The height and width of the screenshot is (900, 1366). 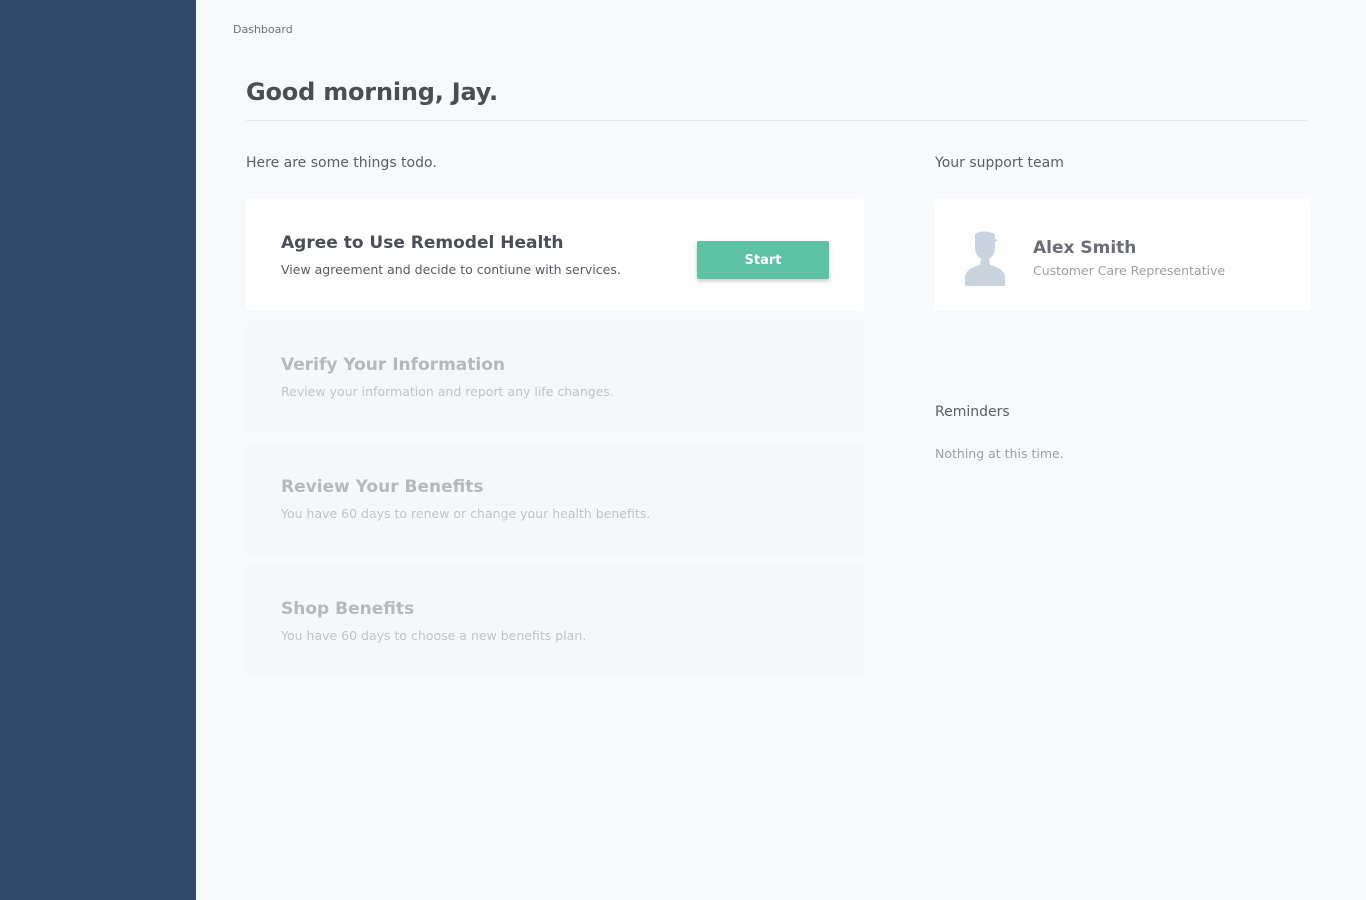 I want to click on reminders-heading: Reminders, so click(x=972, y=412).